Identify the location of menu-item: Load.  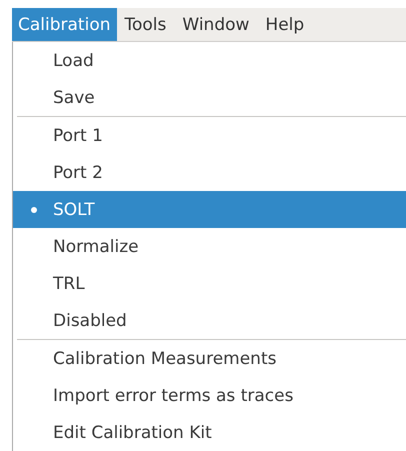
(209, 60).